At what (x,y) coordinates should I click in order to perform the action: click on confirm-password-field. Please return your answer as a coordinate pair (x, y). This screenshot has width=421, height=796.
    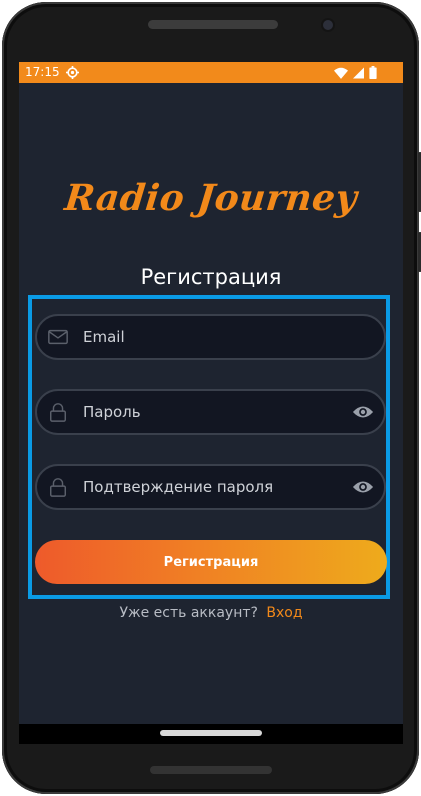
    Looking at the image, I should click on (210, 487).